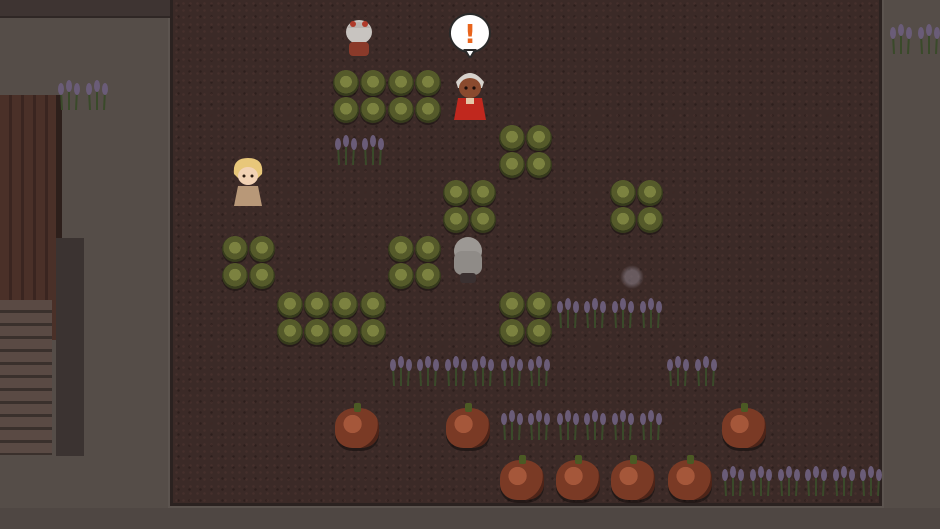 This screenshot has height=529, width=940. Describe the element at coordinates (70, 347) in the screenshot. I see `house-shadow` at that location.